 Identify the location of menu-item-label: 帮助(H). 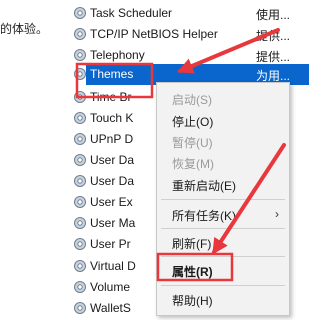
(192, 301).